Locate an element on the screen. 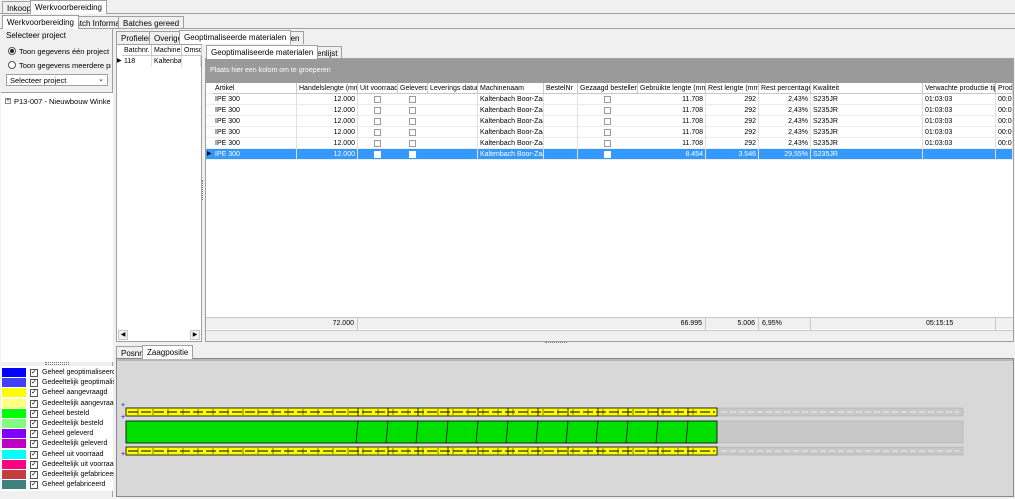  column-header: BestelNr is located at coordinates (561, 88).